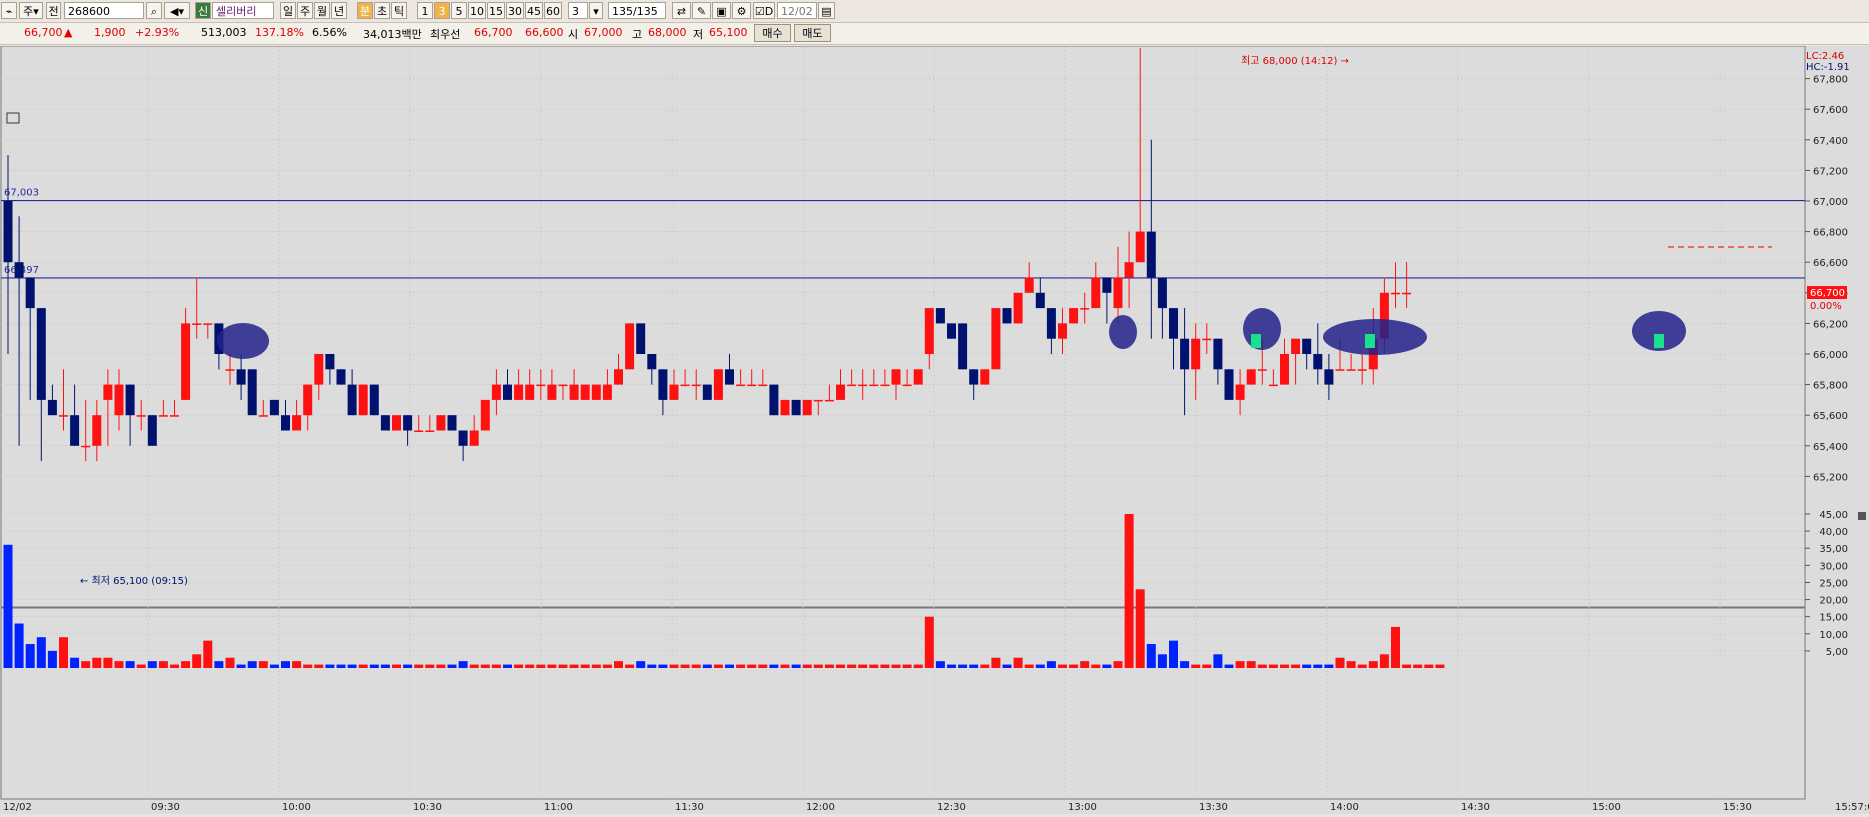  Describe the element at coordinates (134, 581) in the screenshot. I see `low-annotation: ← 최저 65,100 (09:15)` at that location.